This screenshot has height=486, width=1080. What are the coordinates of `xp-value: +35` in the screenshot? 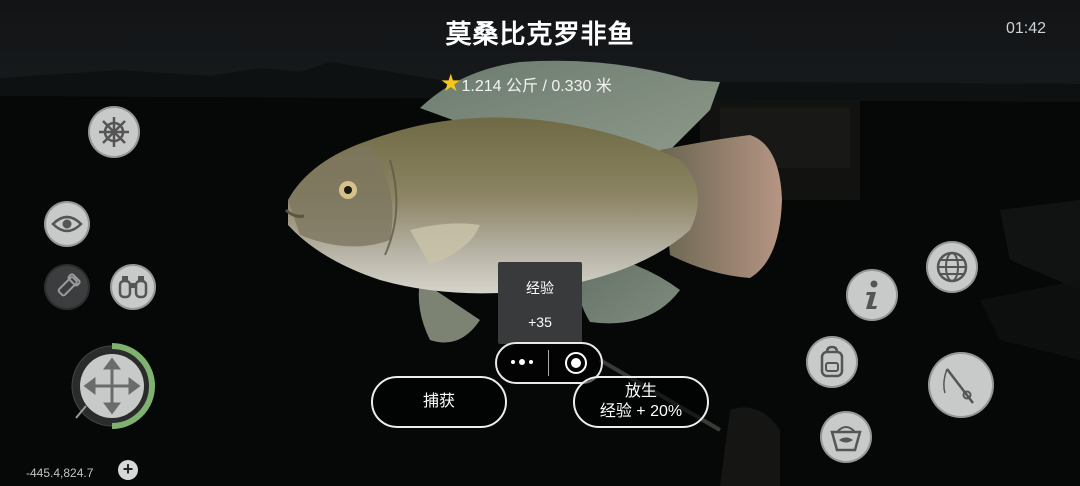 It's located at (540, 322).